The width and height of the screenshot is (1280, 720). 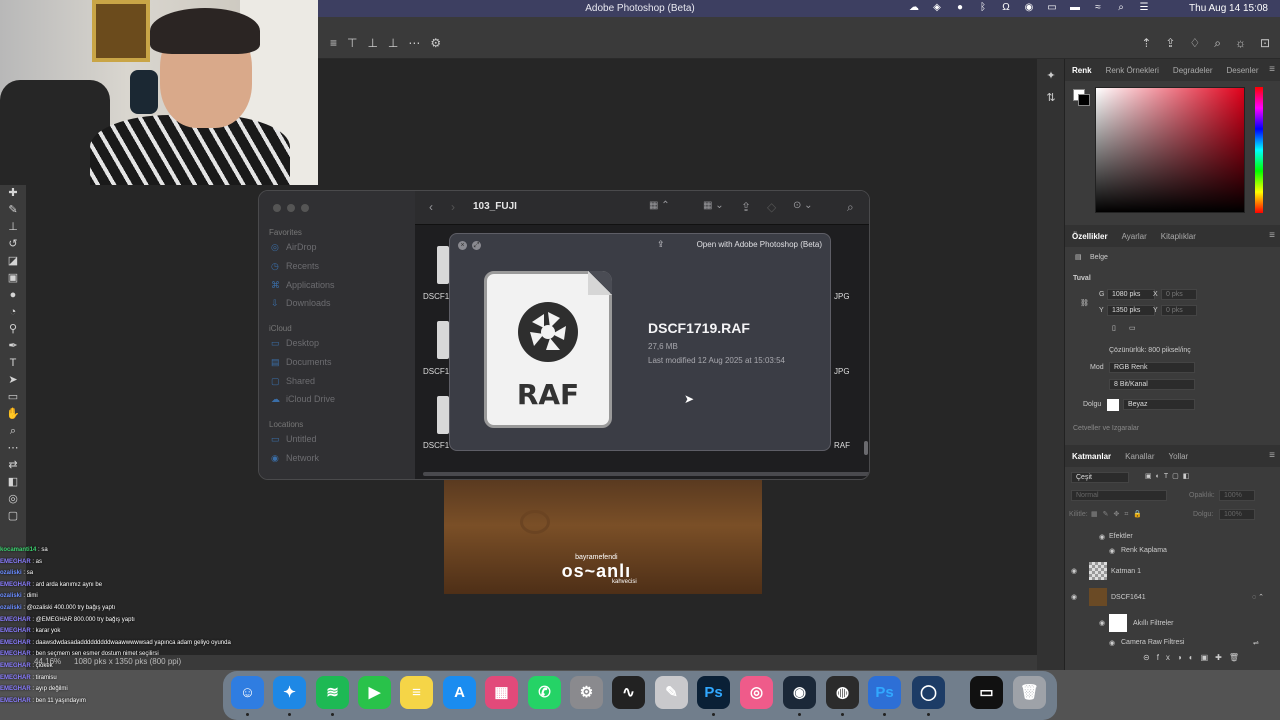 What do you see at coordinates (713, 692) in the screenshot?
I see `photoshop-icon: Ps` at bounding box center [713, 692].